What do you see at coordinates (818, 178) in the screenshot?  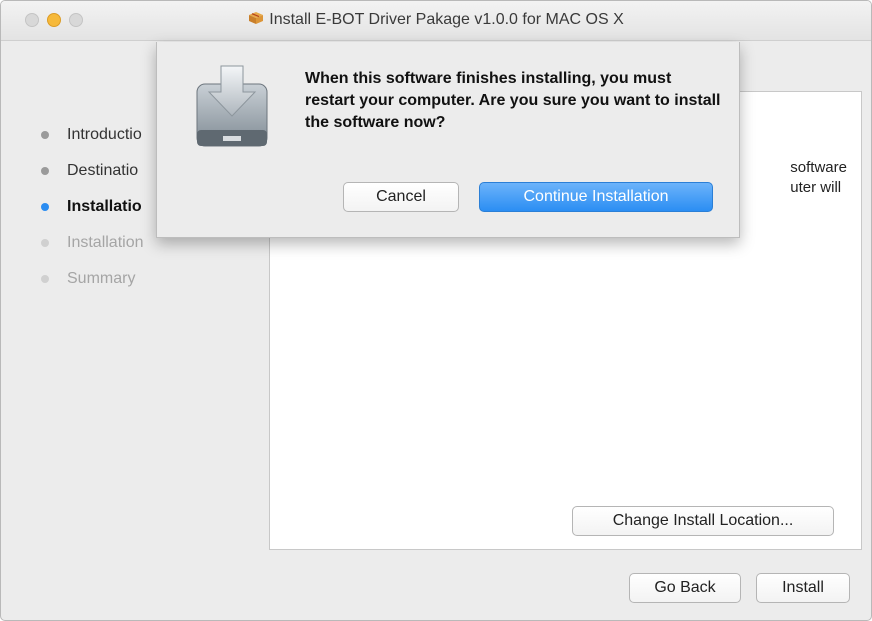 I see `content-text: software uter will` at bounding box center [818, 178].